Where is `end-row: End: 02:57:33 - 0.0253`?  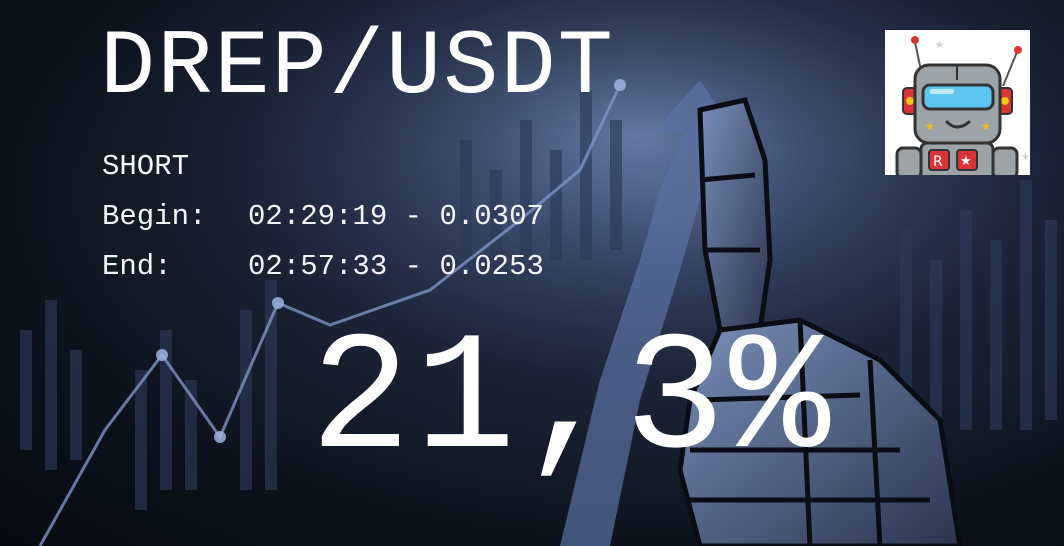
end-row: End: 02:57:33 - 0.0253 is located at coordinates (323, 266).